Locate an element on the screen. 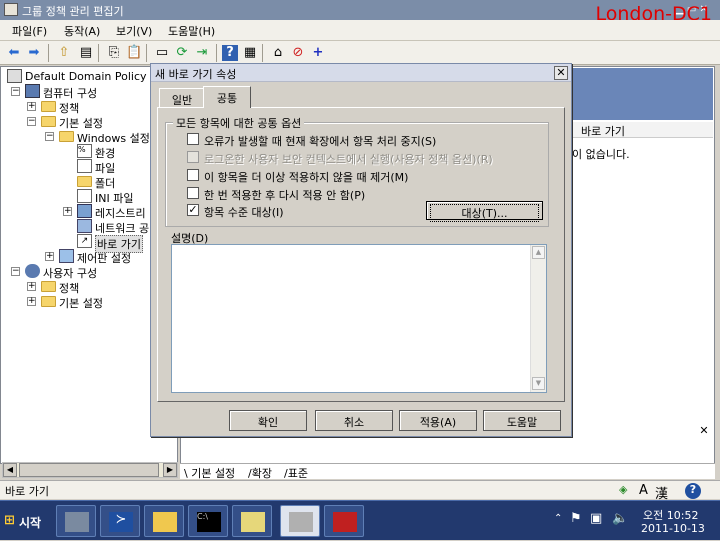  show-action-pane-icon: ▦ is located at coordinates (250, 53).